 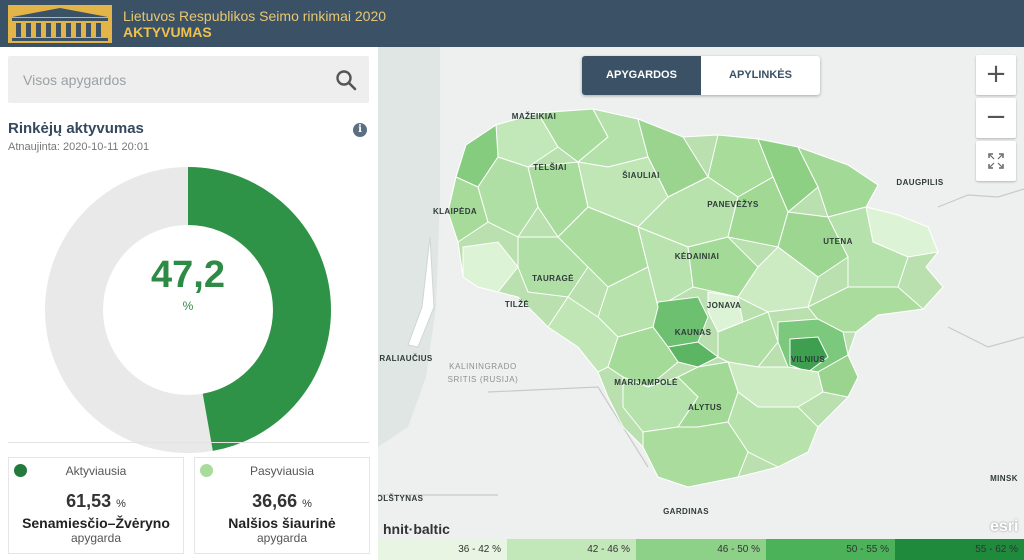 What do you see at coordinates (1004, 526) in the screenshot?
I see `esri-logo: esri` at bounding box center [1004, 526].